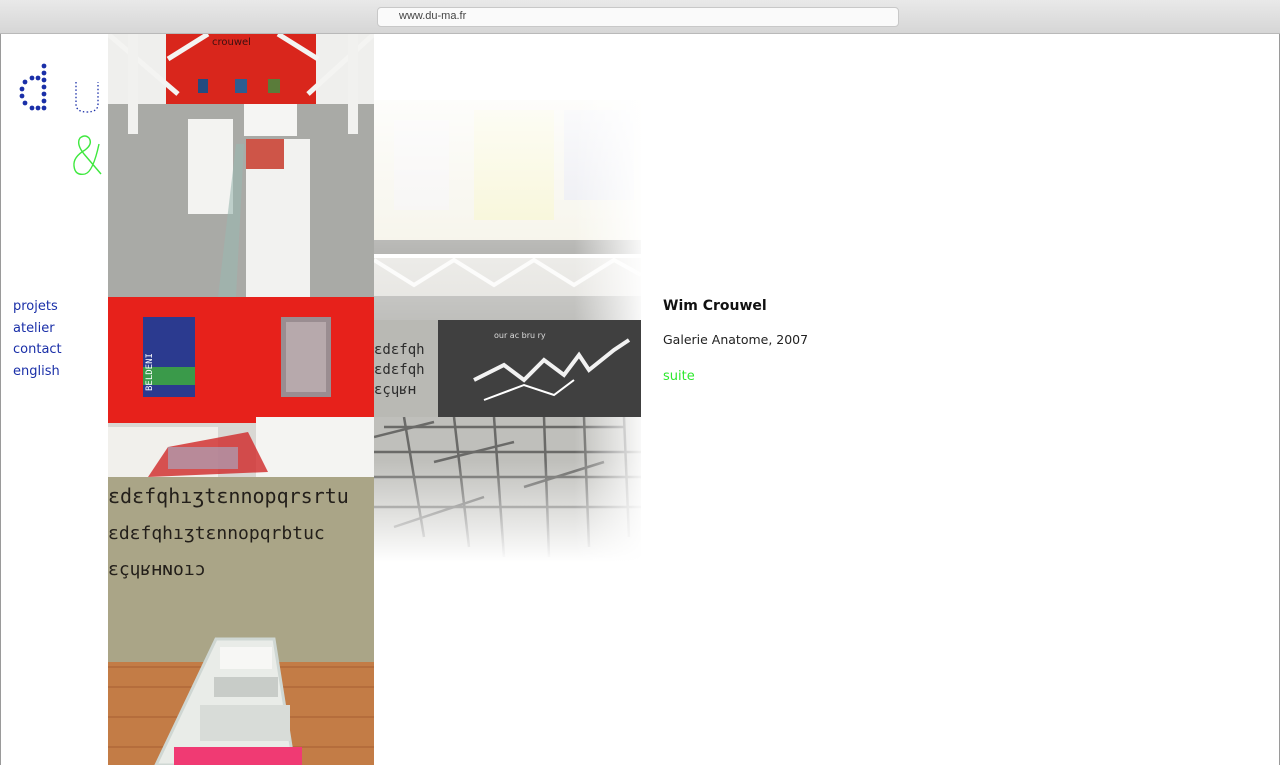 This screenshot has height=765, width=1280. What do you see at coordinates (715, 306) in the screenshot?
I see `project-title: Wim Crouwel` at bounding box center [715, 306].